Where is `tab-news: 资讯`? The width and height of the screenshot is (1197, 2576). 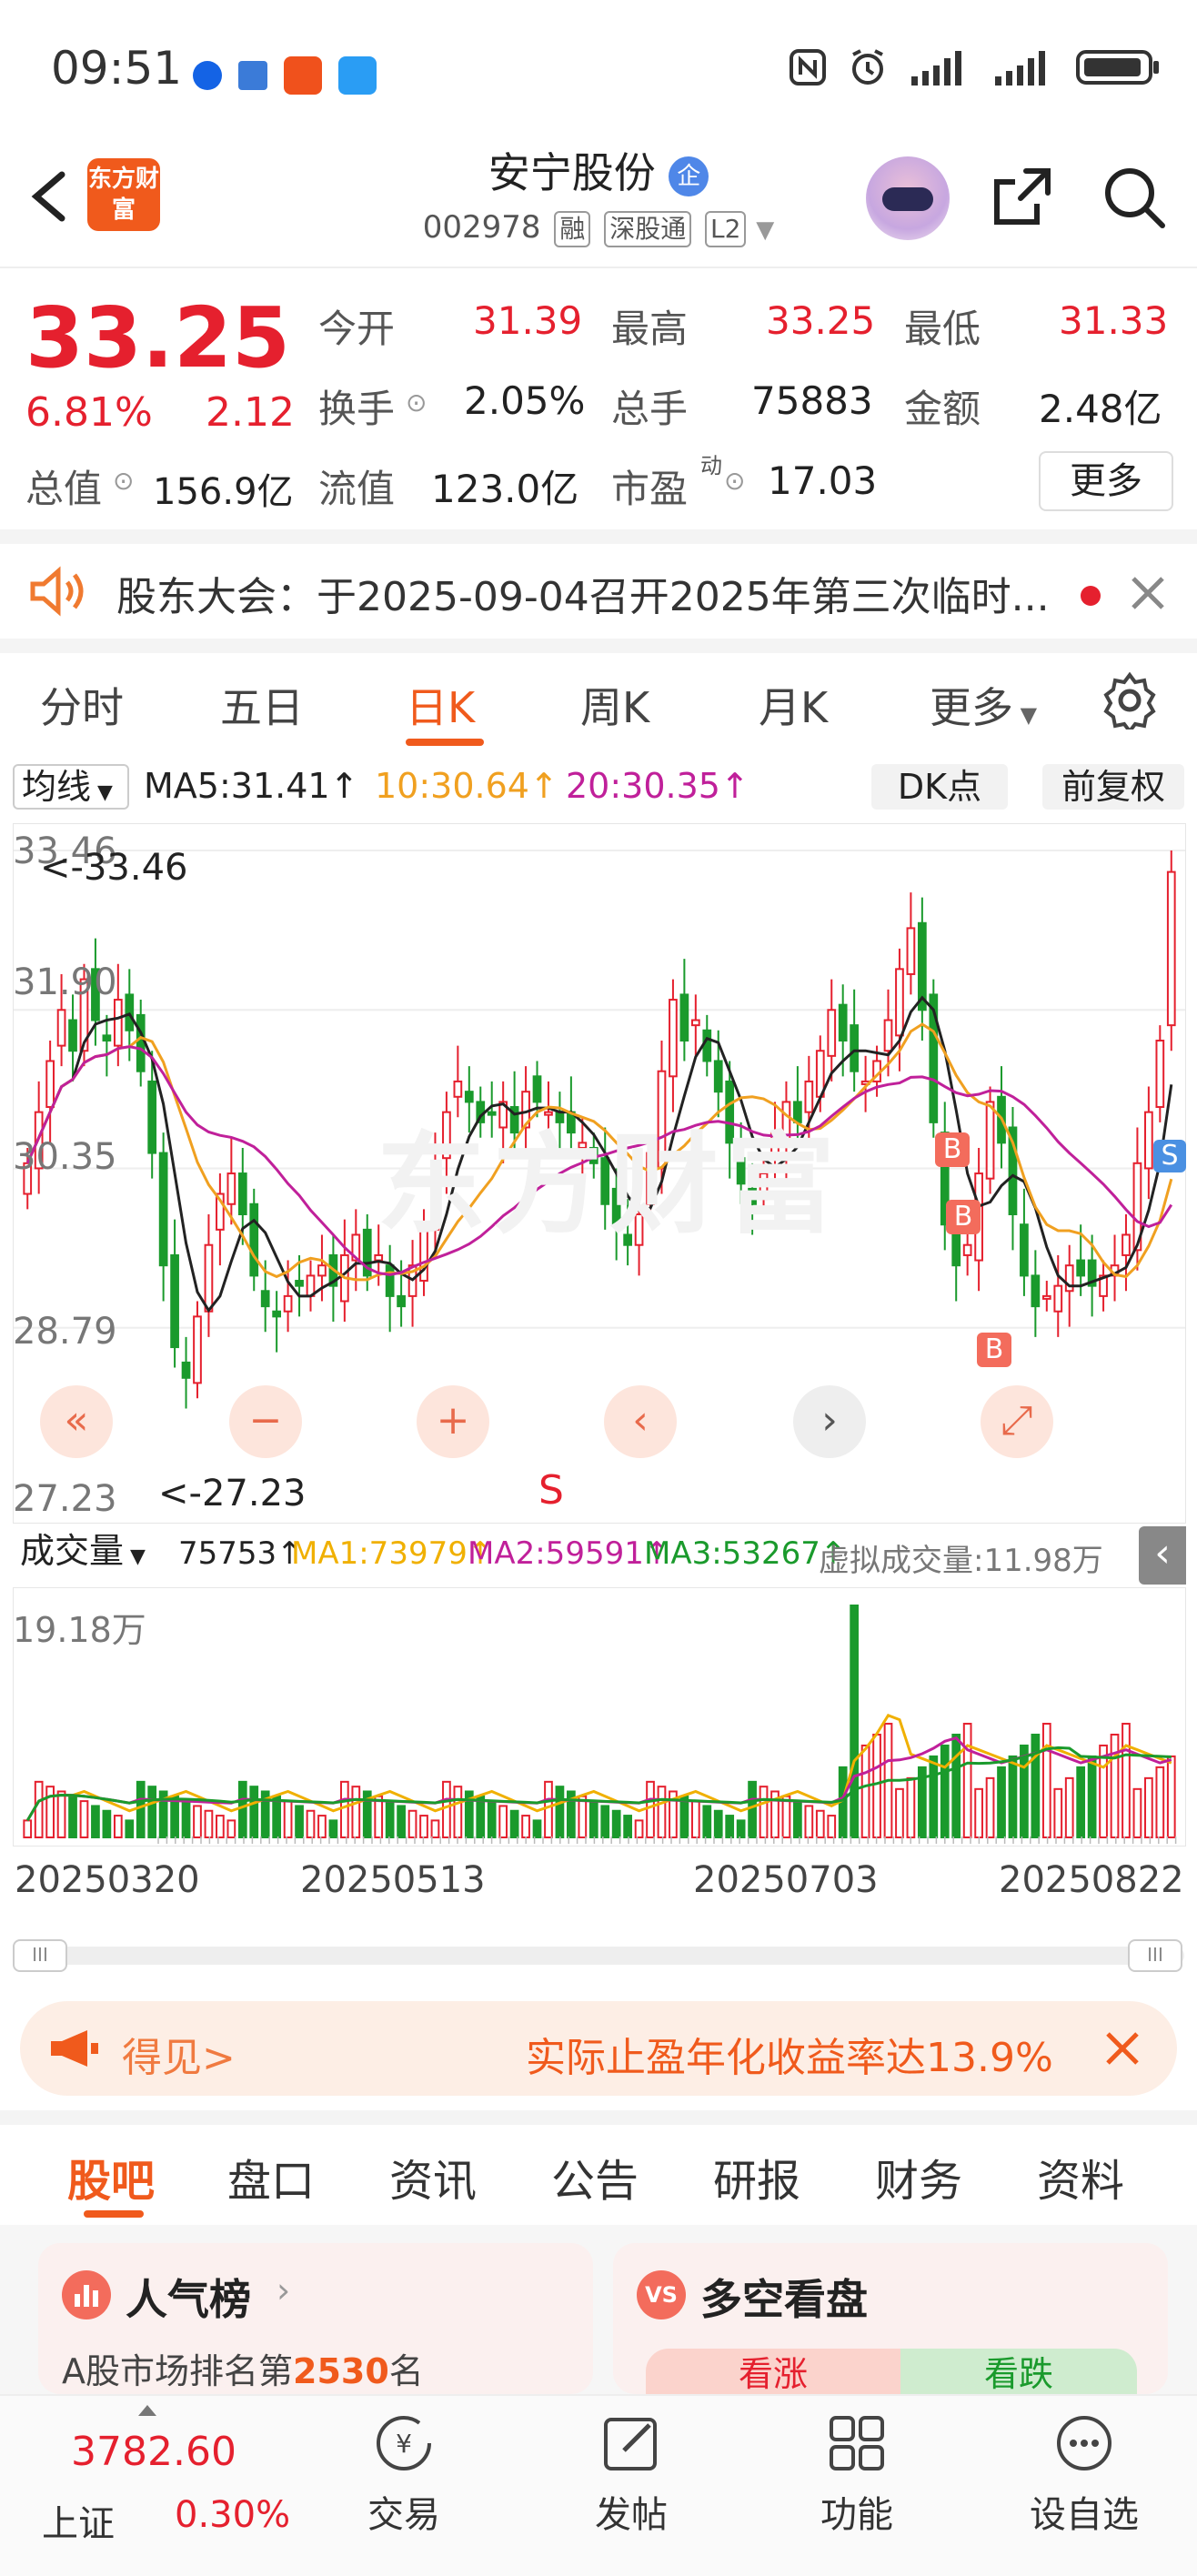 tab-news: 资讯 is located at coordinates (433, 2177).